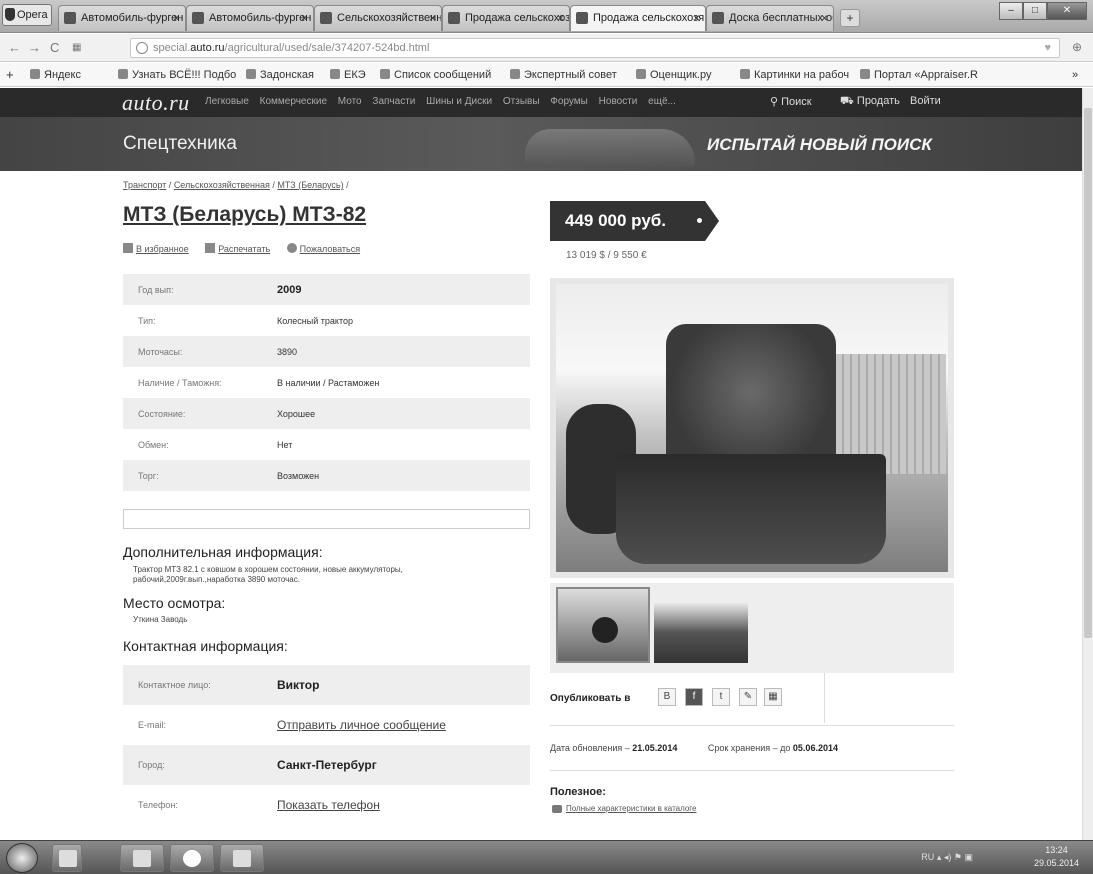 The width and height of the screenshot is (1093, 874). I want to click on search-link: ⚲ Поиск, so click(791, 101).